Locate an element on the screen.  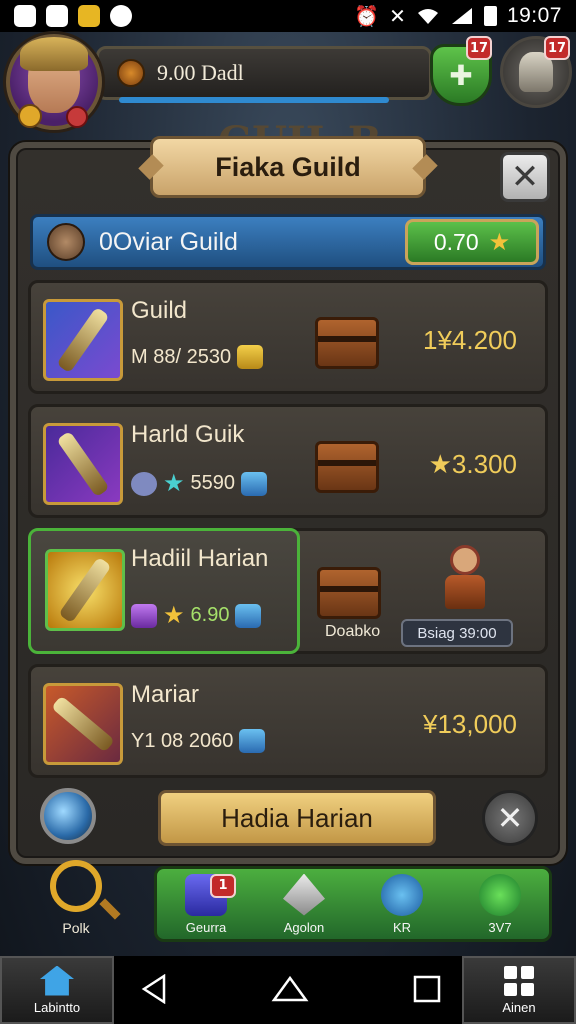
home-nav-button: Labintto is located at coordinates (57, 990).